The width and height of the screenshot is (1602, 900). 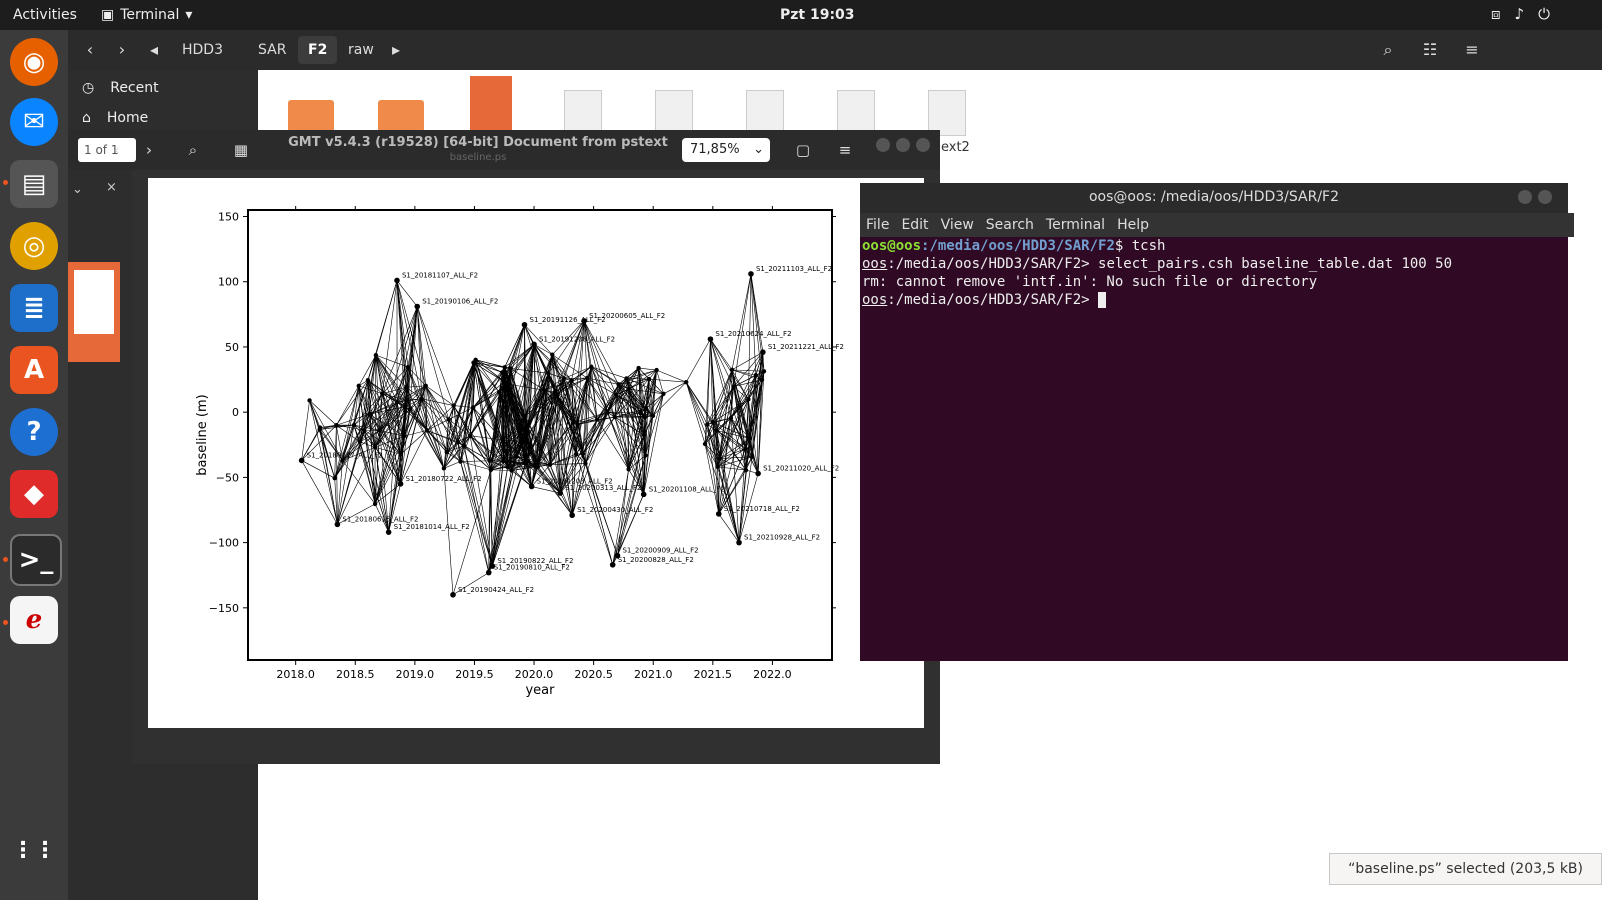 I want to click on clipboard-icon: ▦, so click(x=241, y=150).